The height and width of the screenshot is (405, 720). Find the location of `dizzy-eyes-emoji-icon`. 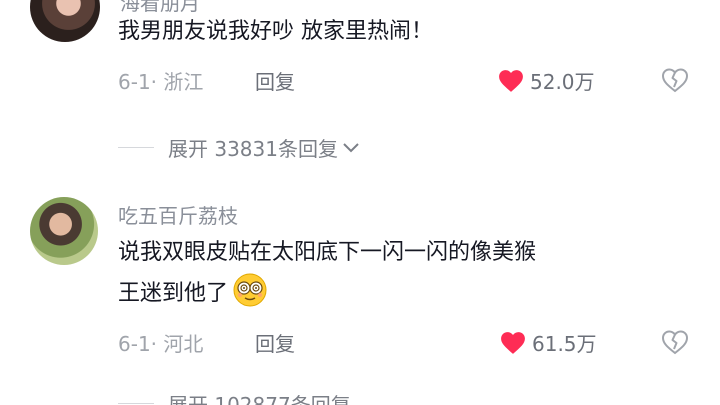

dizzy-eyes-emoji-icon is located at coordinates (250, 290).